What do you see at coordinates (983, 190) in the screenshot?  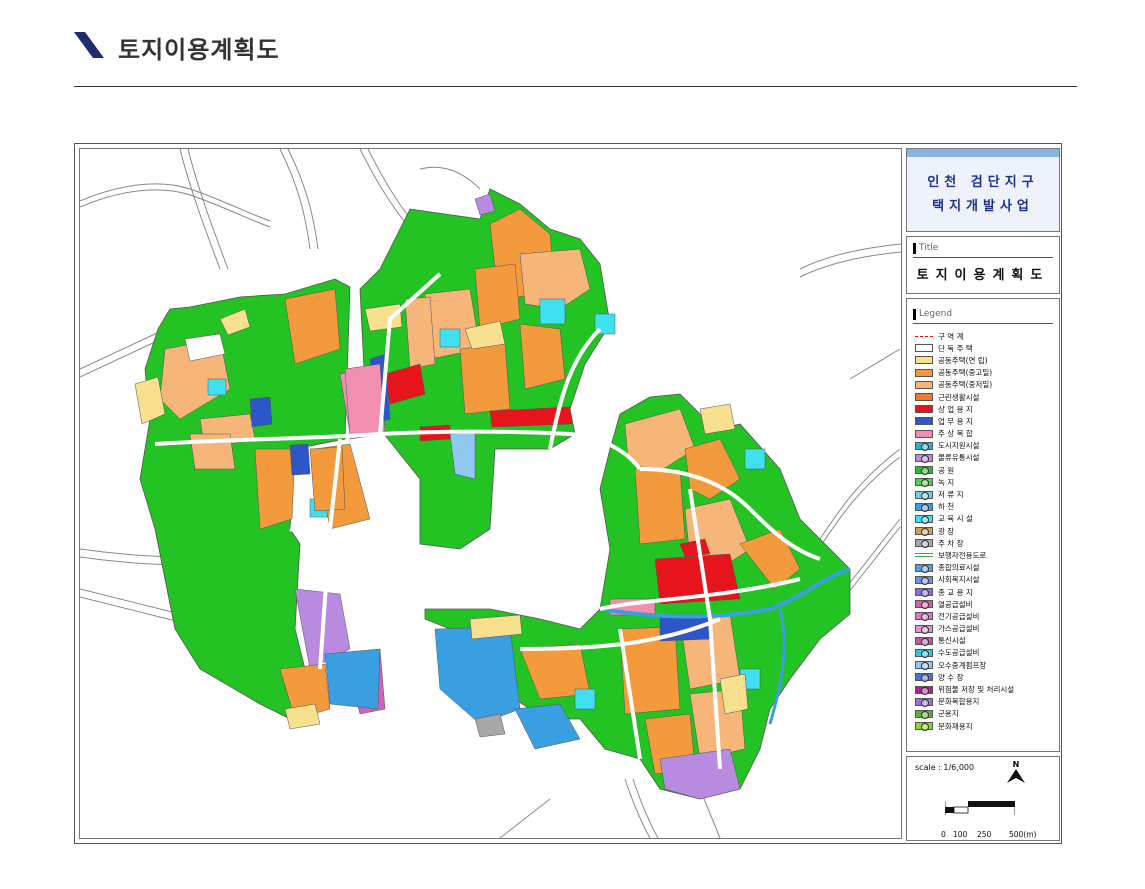 I see `project-box: 인천 검단지구 택지개발사업` at bounding box center [983, 190].